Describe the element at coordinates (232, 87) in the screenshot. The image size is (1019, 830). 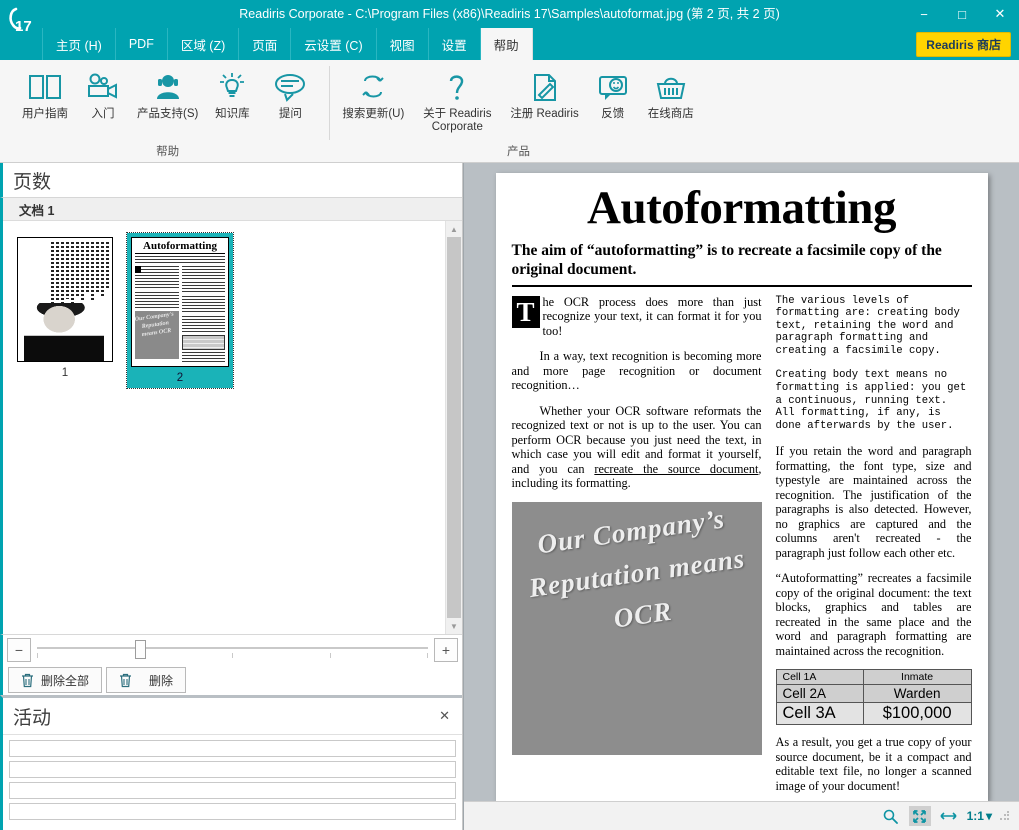
I see `lightbulb-icon` at that location.